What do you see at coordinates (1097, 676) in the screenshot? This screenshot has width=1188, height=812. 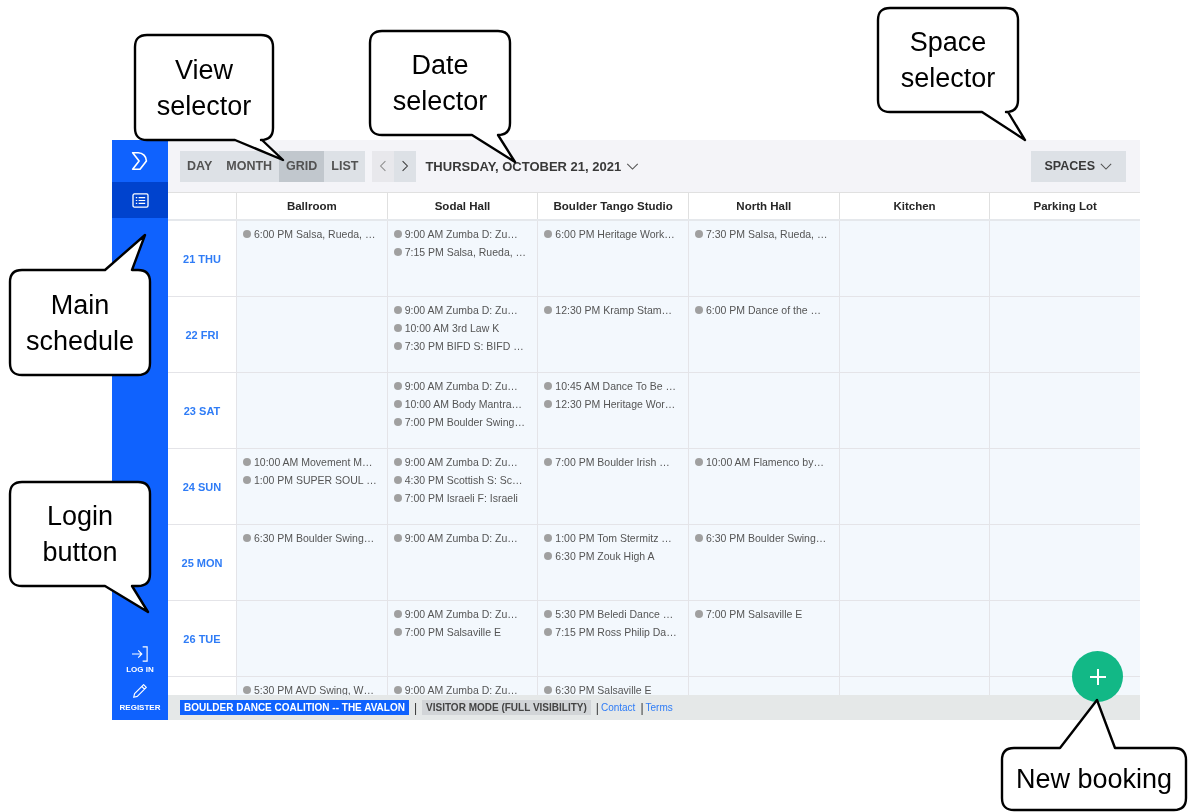 I see `plus-icon` at bounding box center [1097, 676].